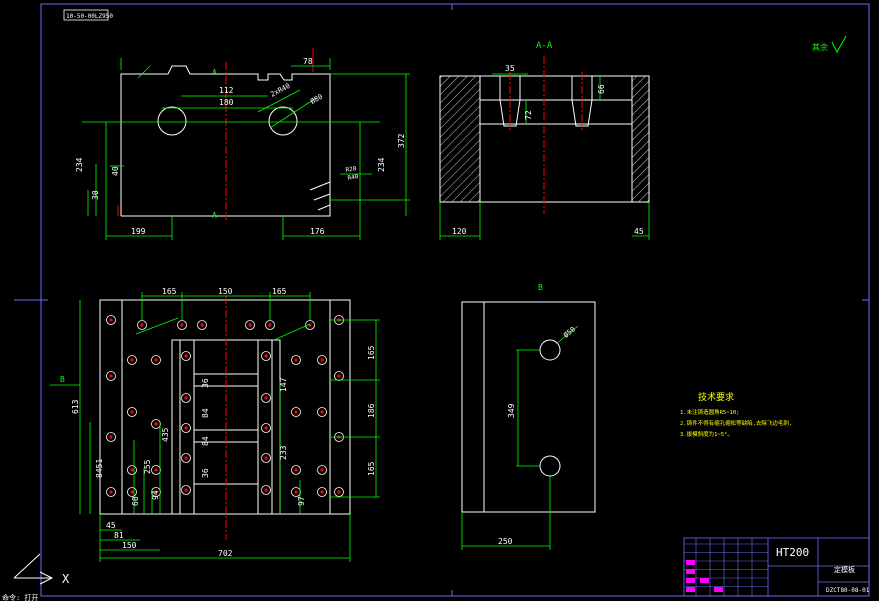  Describe the element at coordinates (353, 177) in the screenshot. I see `dim-r40b: R40` at that location.